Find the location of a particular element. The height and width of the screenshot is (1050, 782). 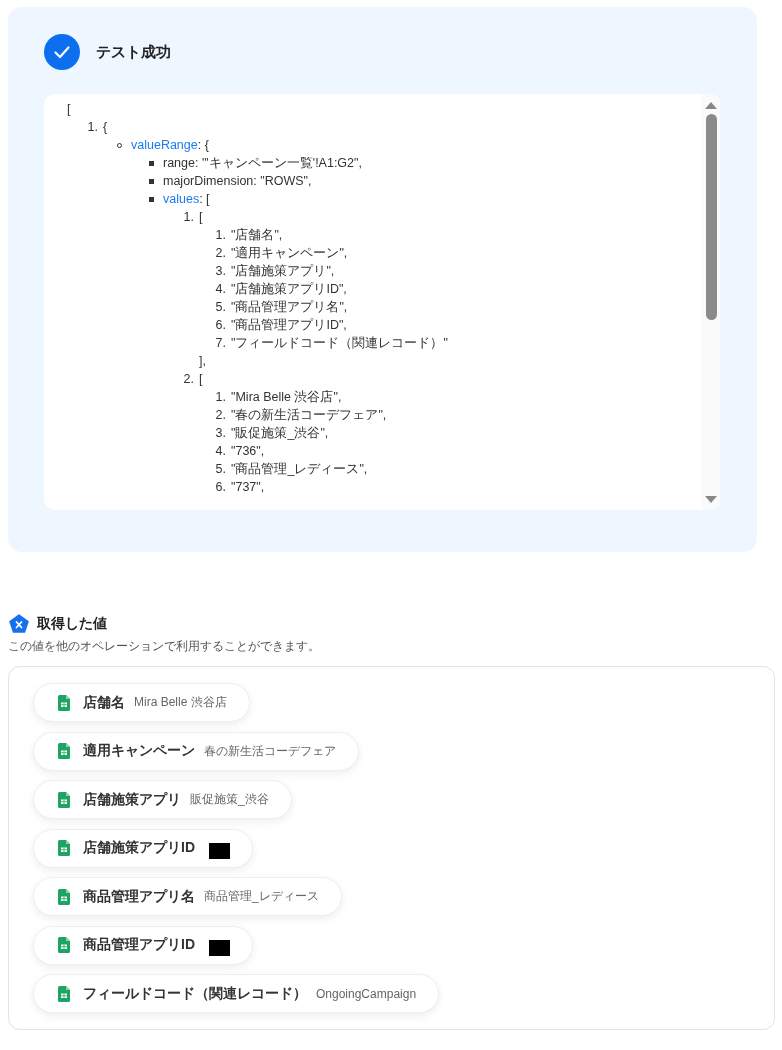

code-line: valueRange: { is located at coordinates (170, 145).